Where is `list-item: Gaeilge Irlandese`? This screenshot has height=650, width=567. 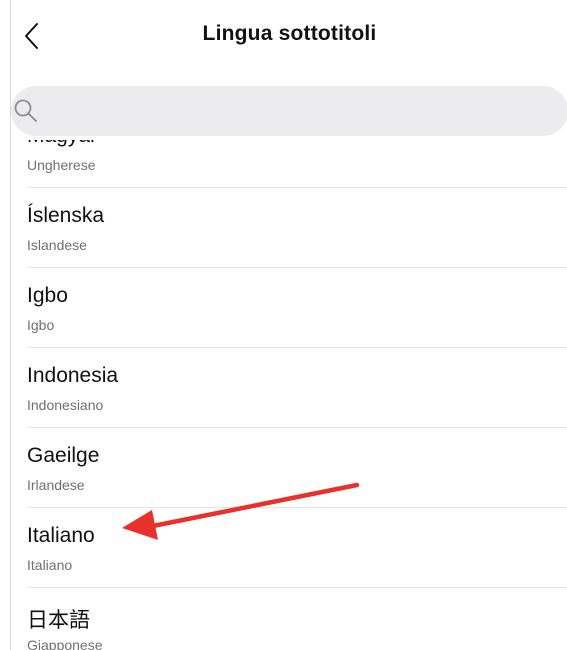 list-item: Gaeilge Irlandese is located at coordinates (297, 468).